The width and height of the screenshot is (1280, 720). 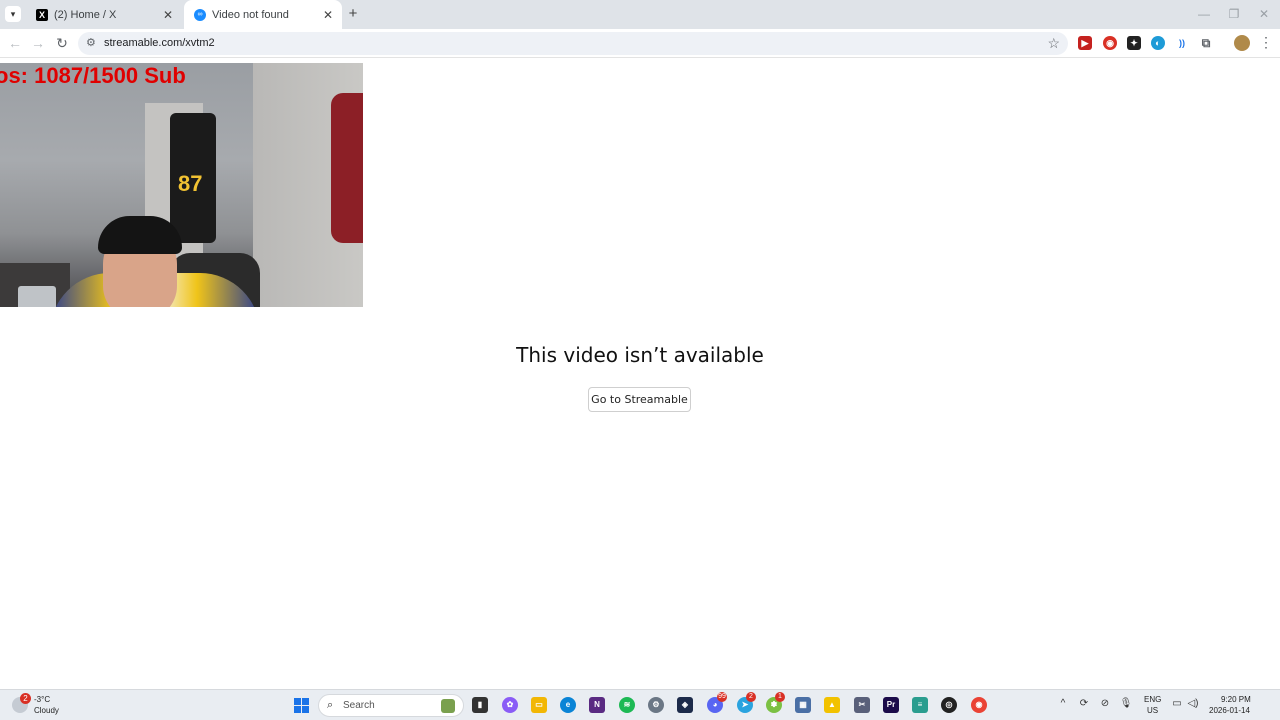 I want to click on app-badge: 1, so click(x=780, y=697).